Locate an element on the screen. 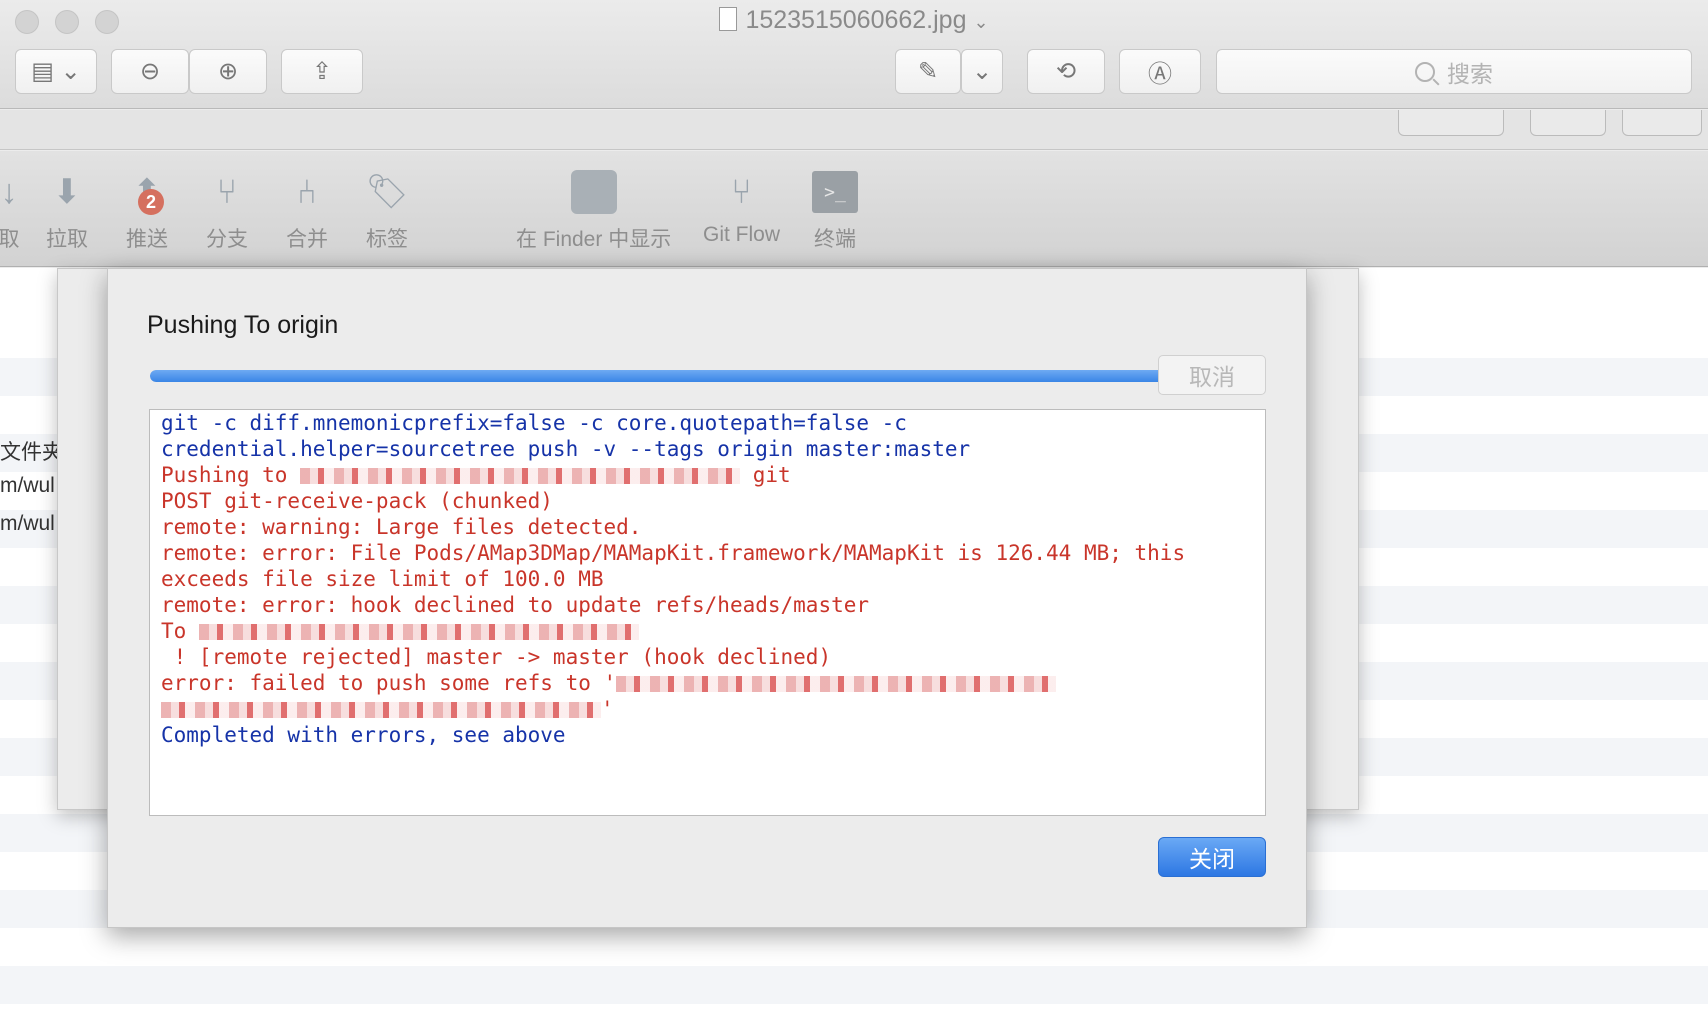 Image resolution: width=1708 pixels, height=1032 pixels. branch-icon: ⑂ is located at coordinates (227, 191).